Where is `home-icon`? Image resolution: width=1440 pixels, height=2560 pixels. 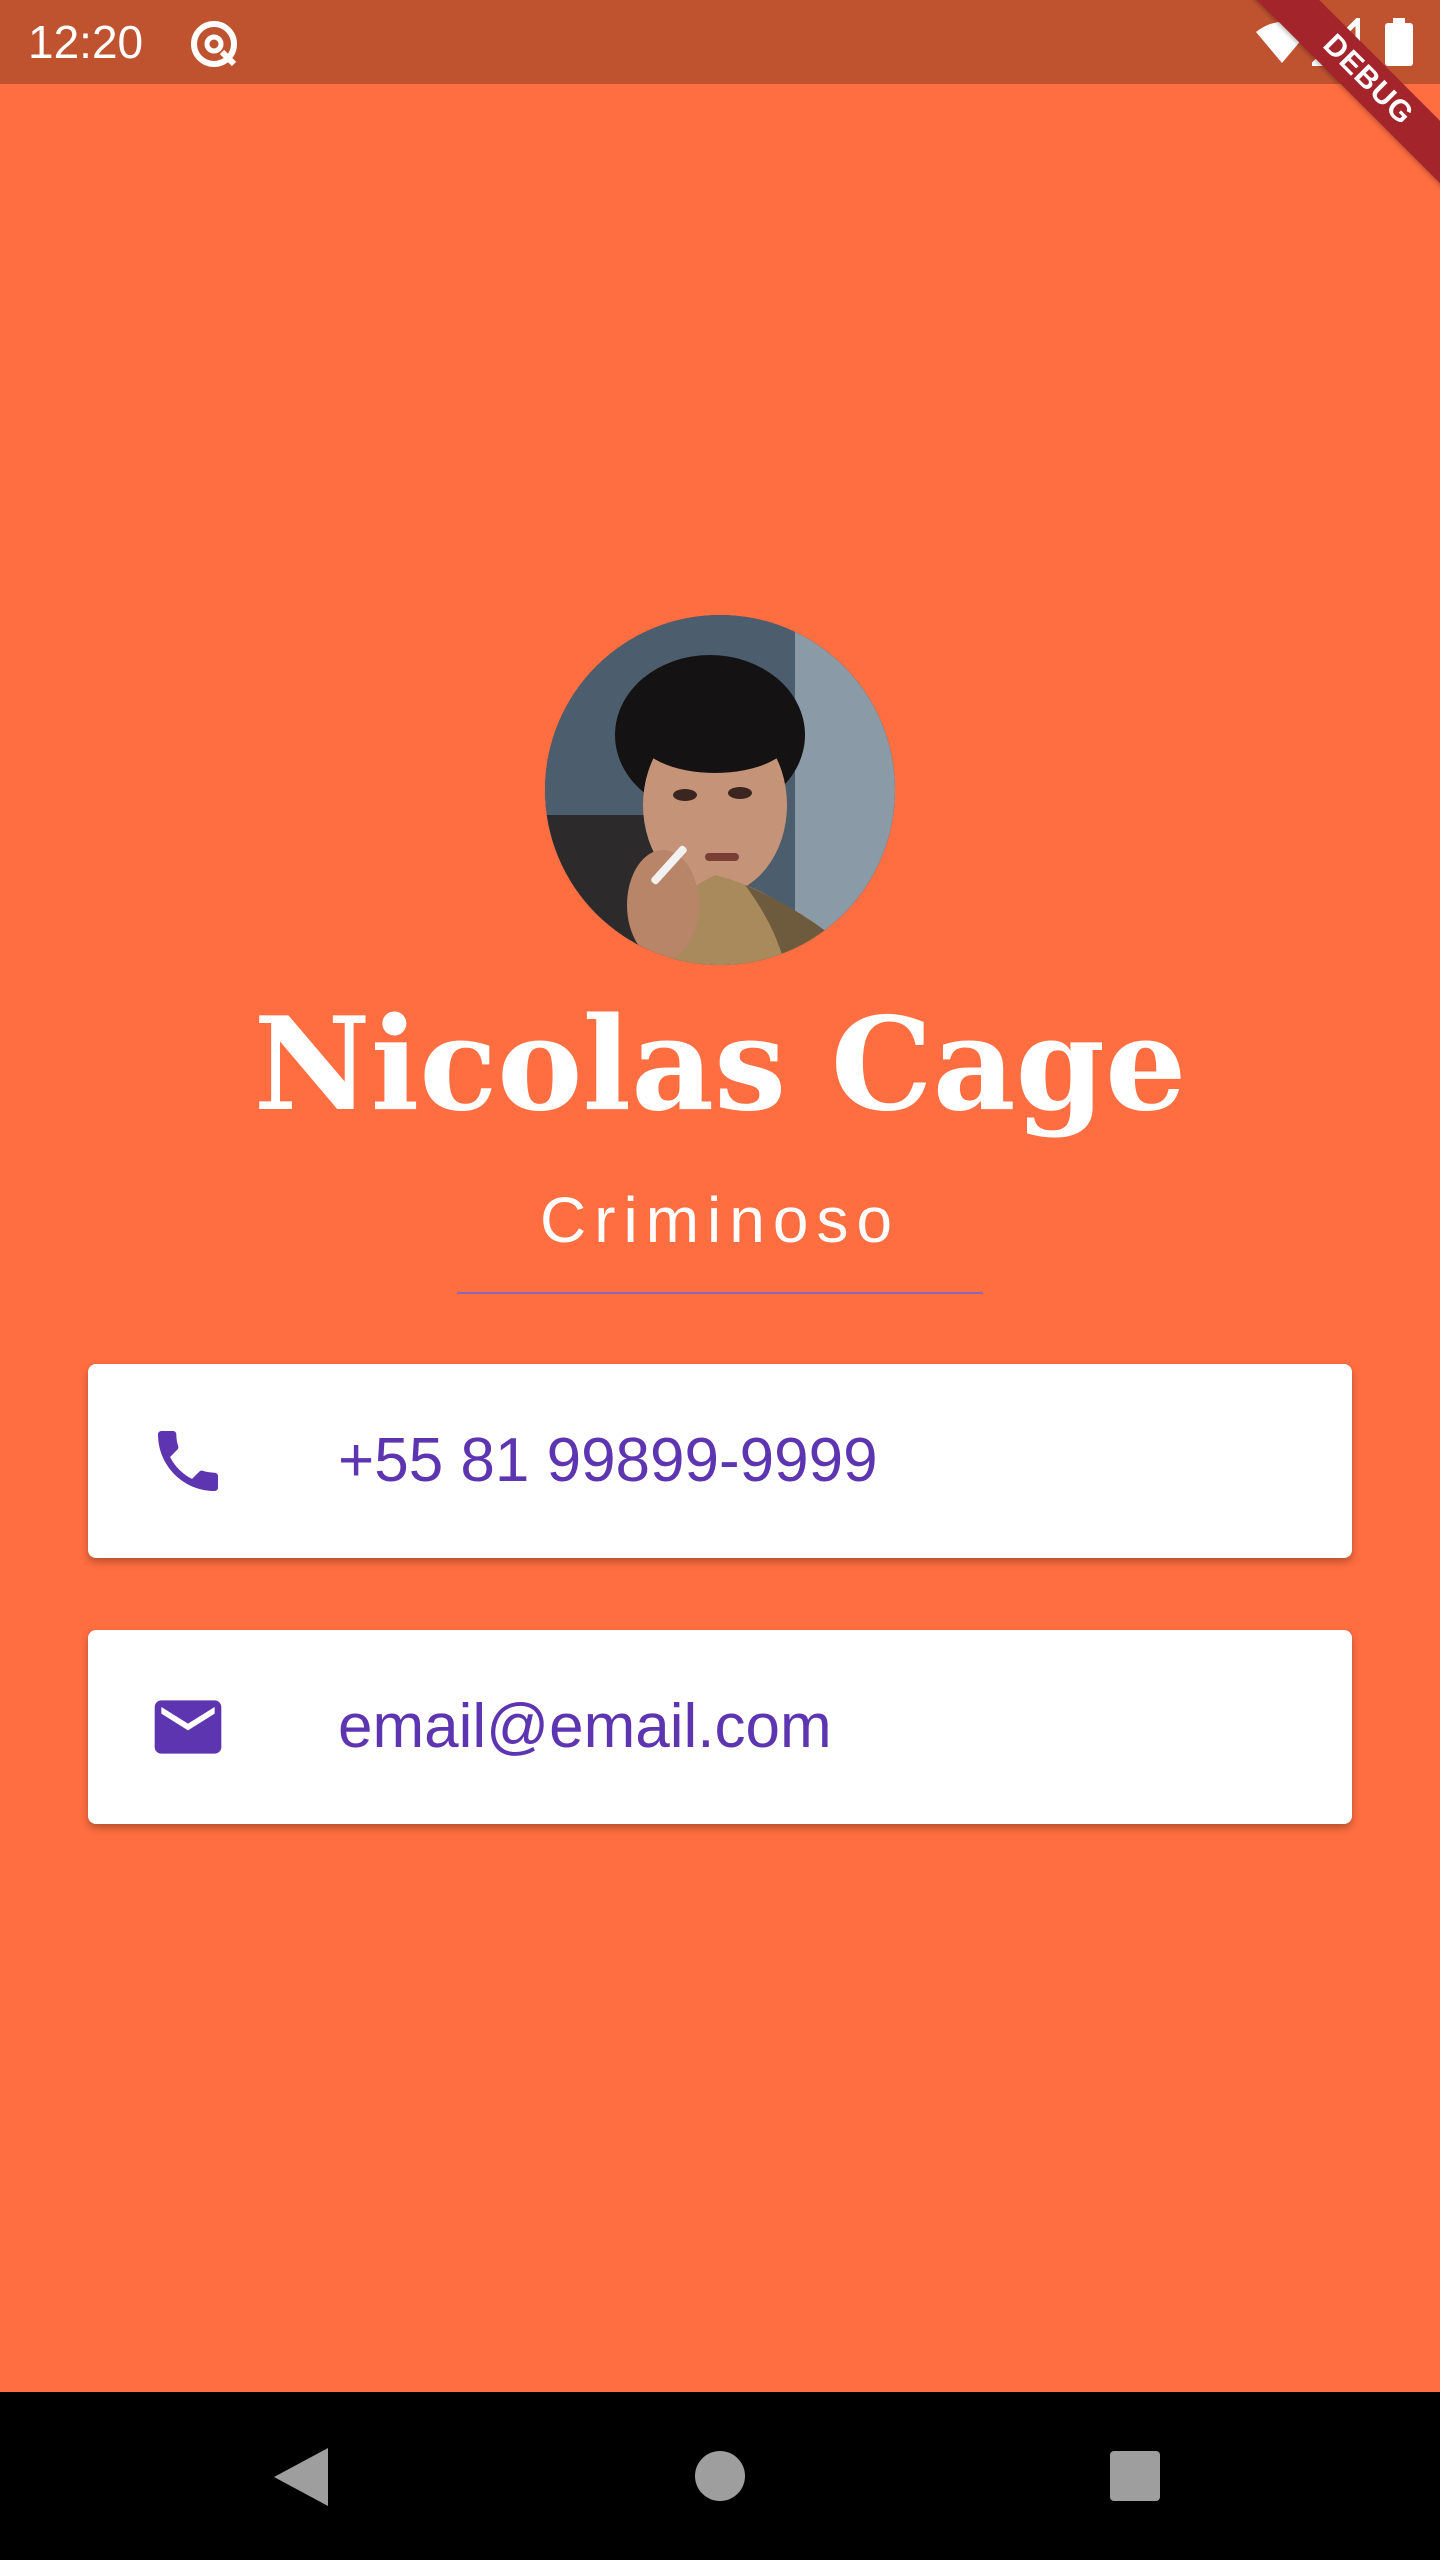 home-icon is located at coordinates (720, 2476).